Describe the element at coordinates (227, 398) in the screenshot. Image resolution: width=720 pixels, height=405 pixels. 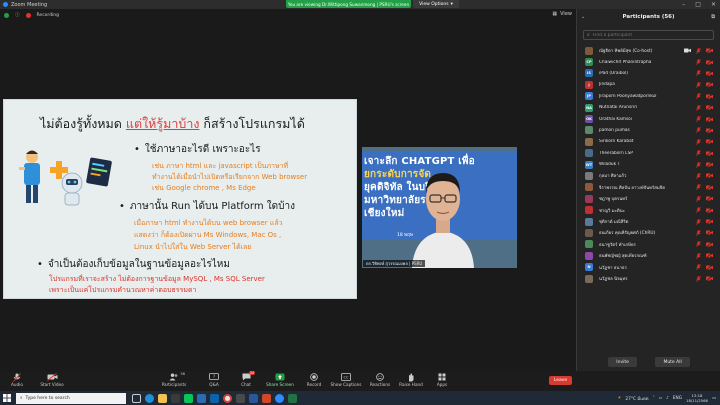
I see `chrome-icon` at that location.